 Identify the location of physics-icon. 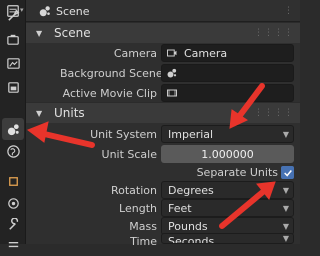
(13, 203).